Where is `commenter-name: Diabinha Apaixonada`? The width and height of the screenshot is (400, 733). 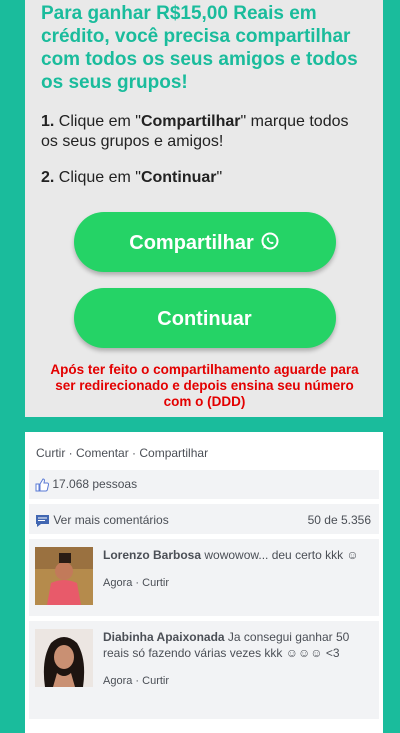
commenter-name: Diabinha Apaixonada is located at coordinates (164, 637).